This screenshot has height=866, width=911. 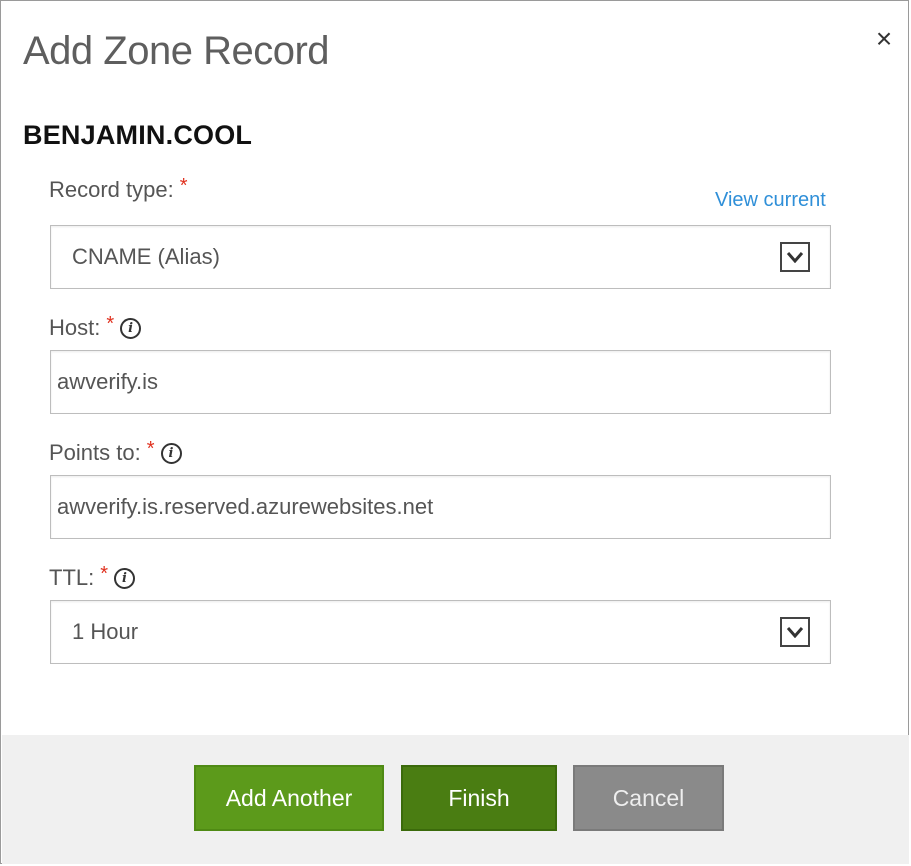 What do you see at coordinates (72, 577) in the screenshot?
I see `ttl-label: TTL:` at bounding box center [72, 577].